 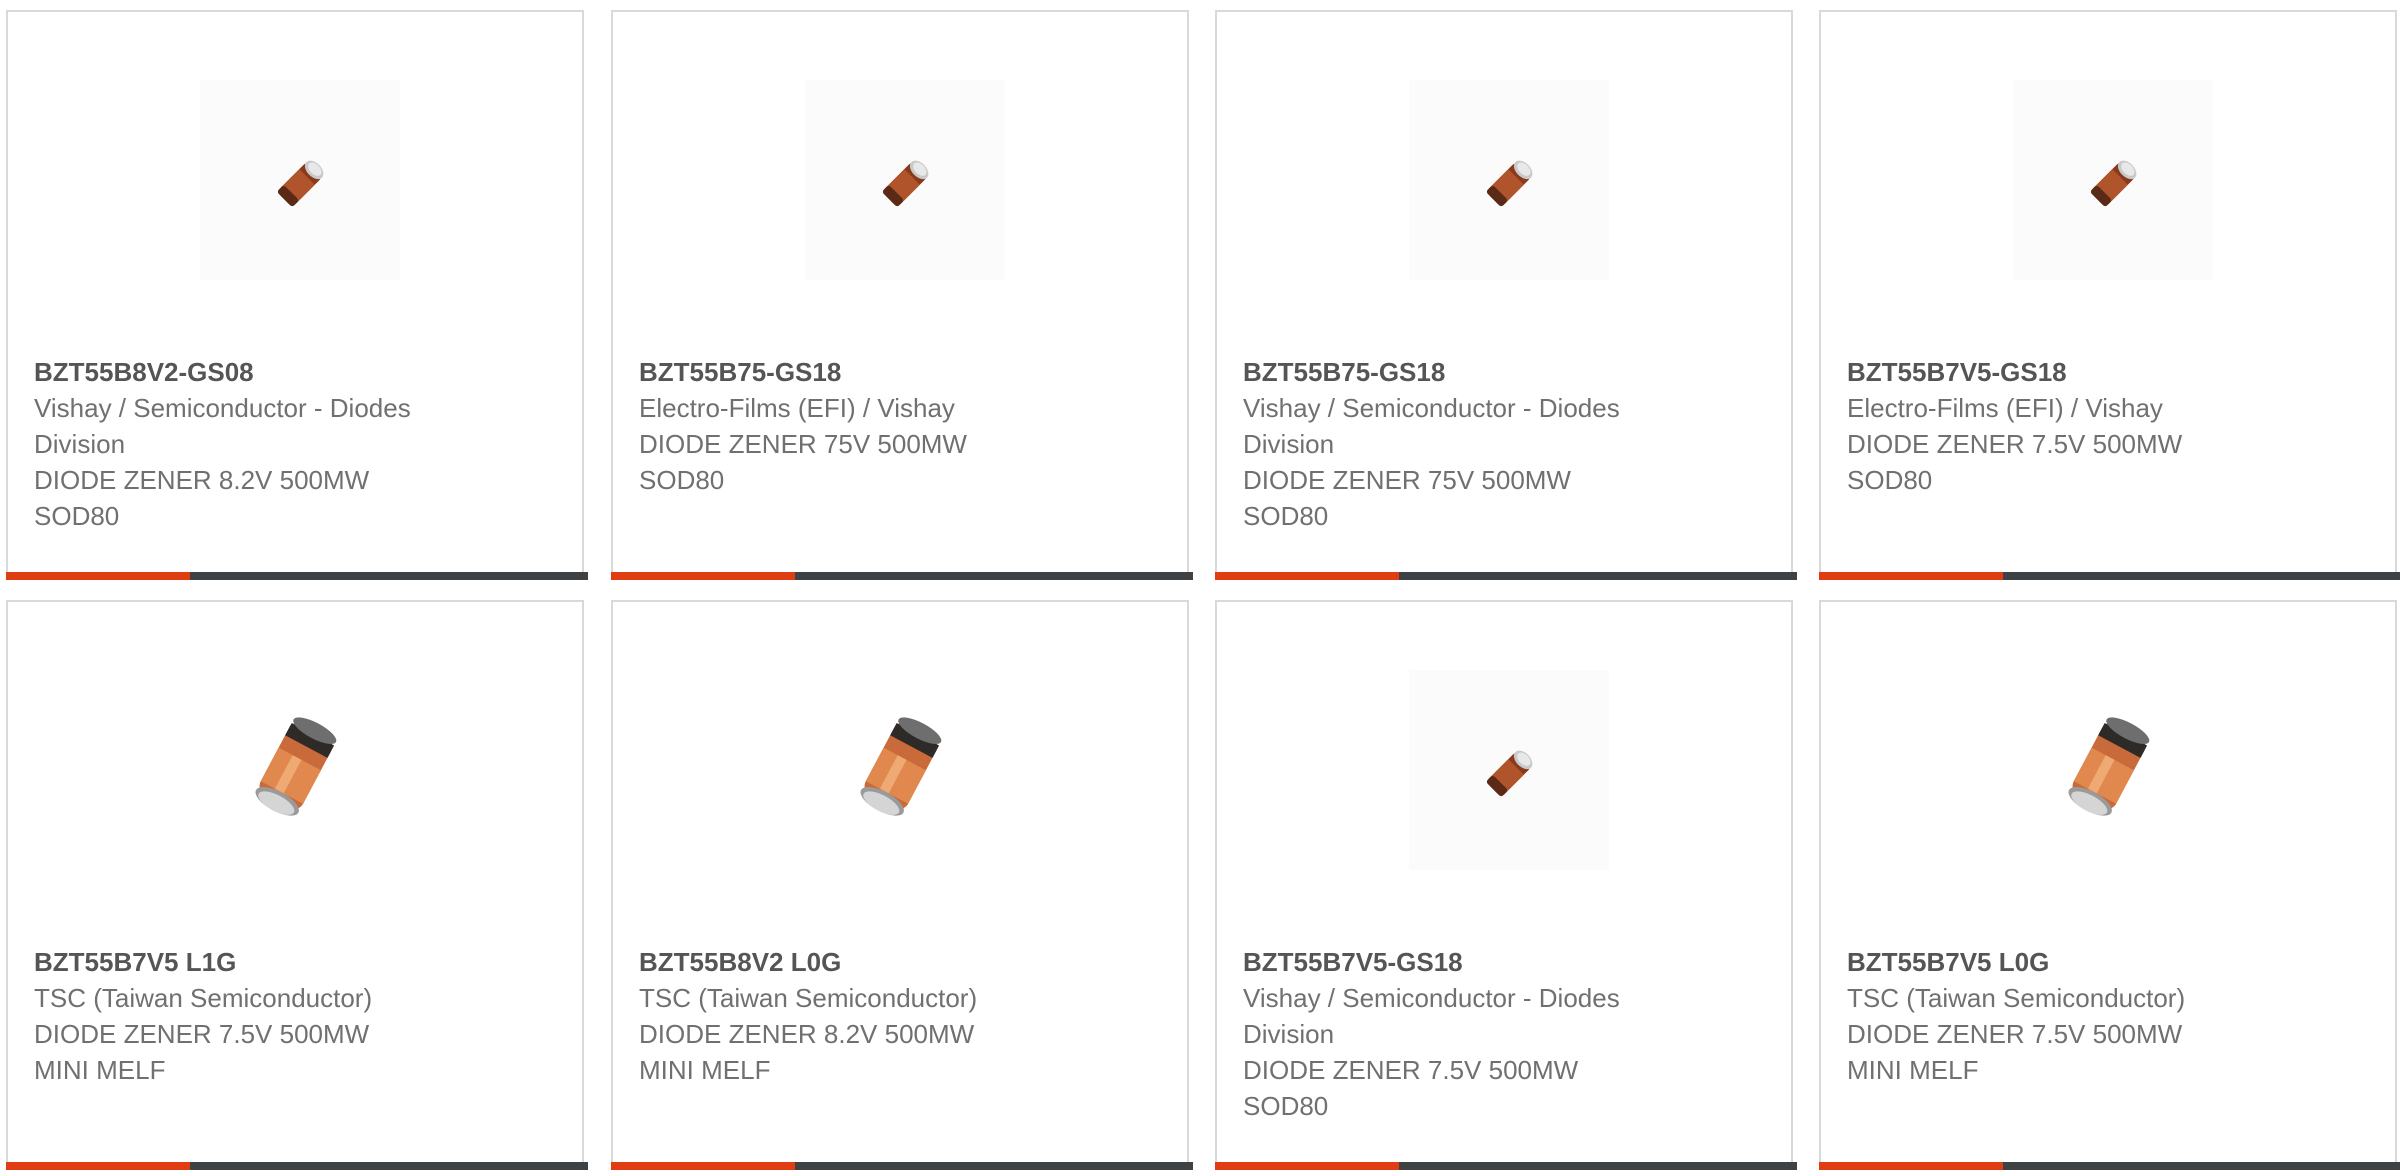 I want to click on part-number-link: BZT55B7V5 L1G, so click(x=264, y=962).